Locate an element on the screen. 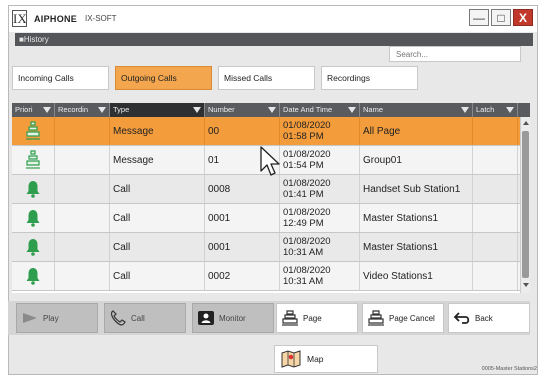 This screenshot has width=545, height=376. brand-name: AIPHONE is located at coordinates (56, 19).